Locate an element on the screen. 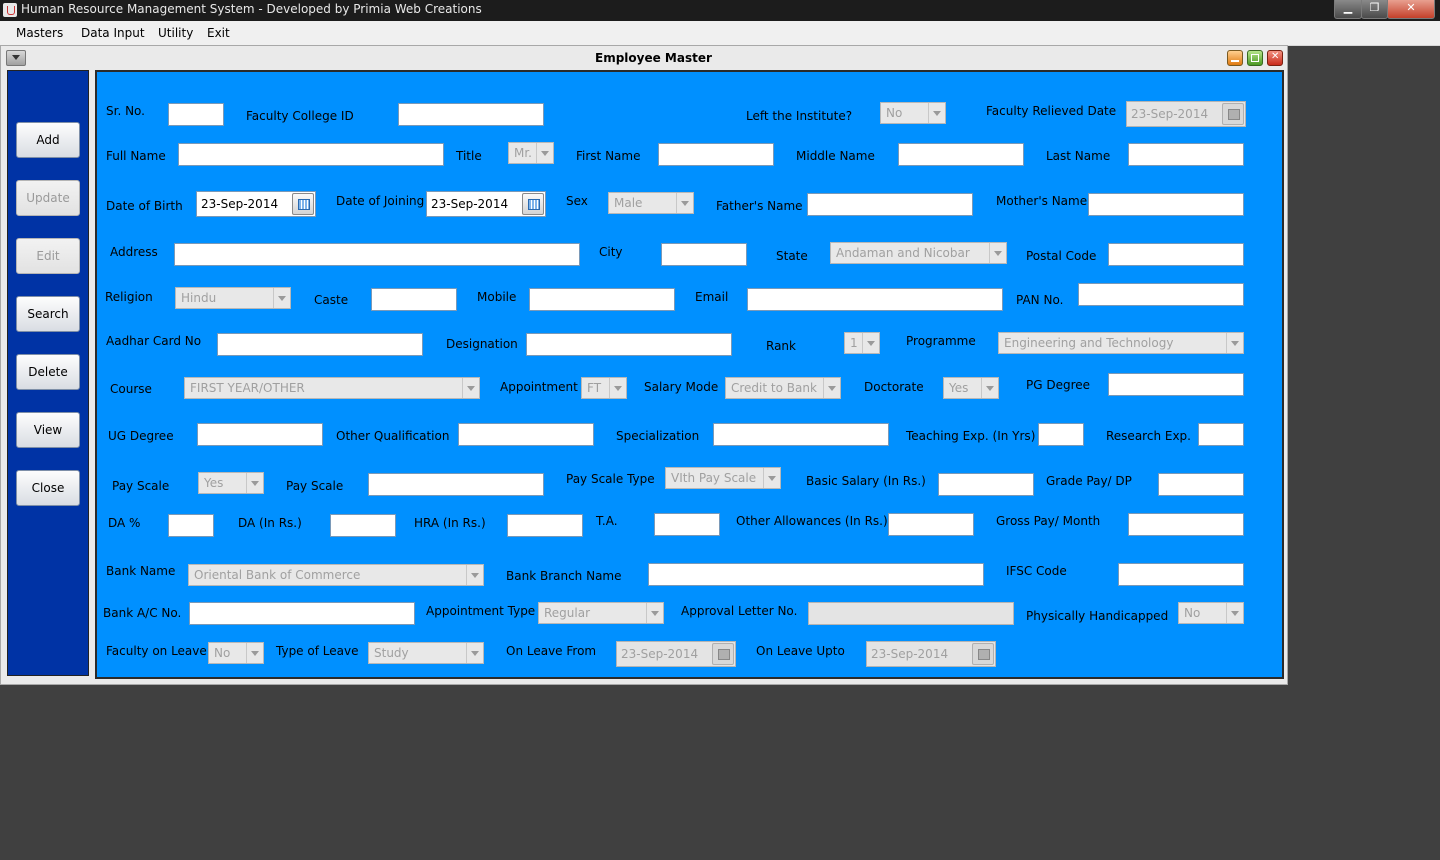  bank-name-select: Oriental Bank of Commerce is located at coordinates (336, 575).